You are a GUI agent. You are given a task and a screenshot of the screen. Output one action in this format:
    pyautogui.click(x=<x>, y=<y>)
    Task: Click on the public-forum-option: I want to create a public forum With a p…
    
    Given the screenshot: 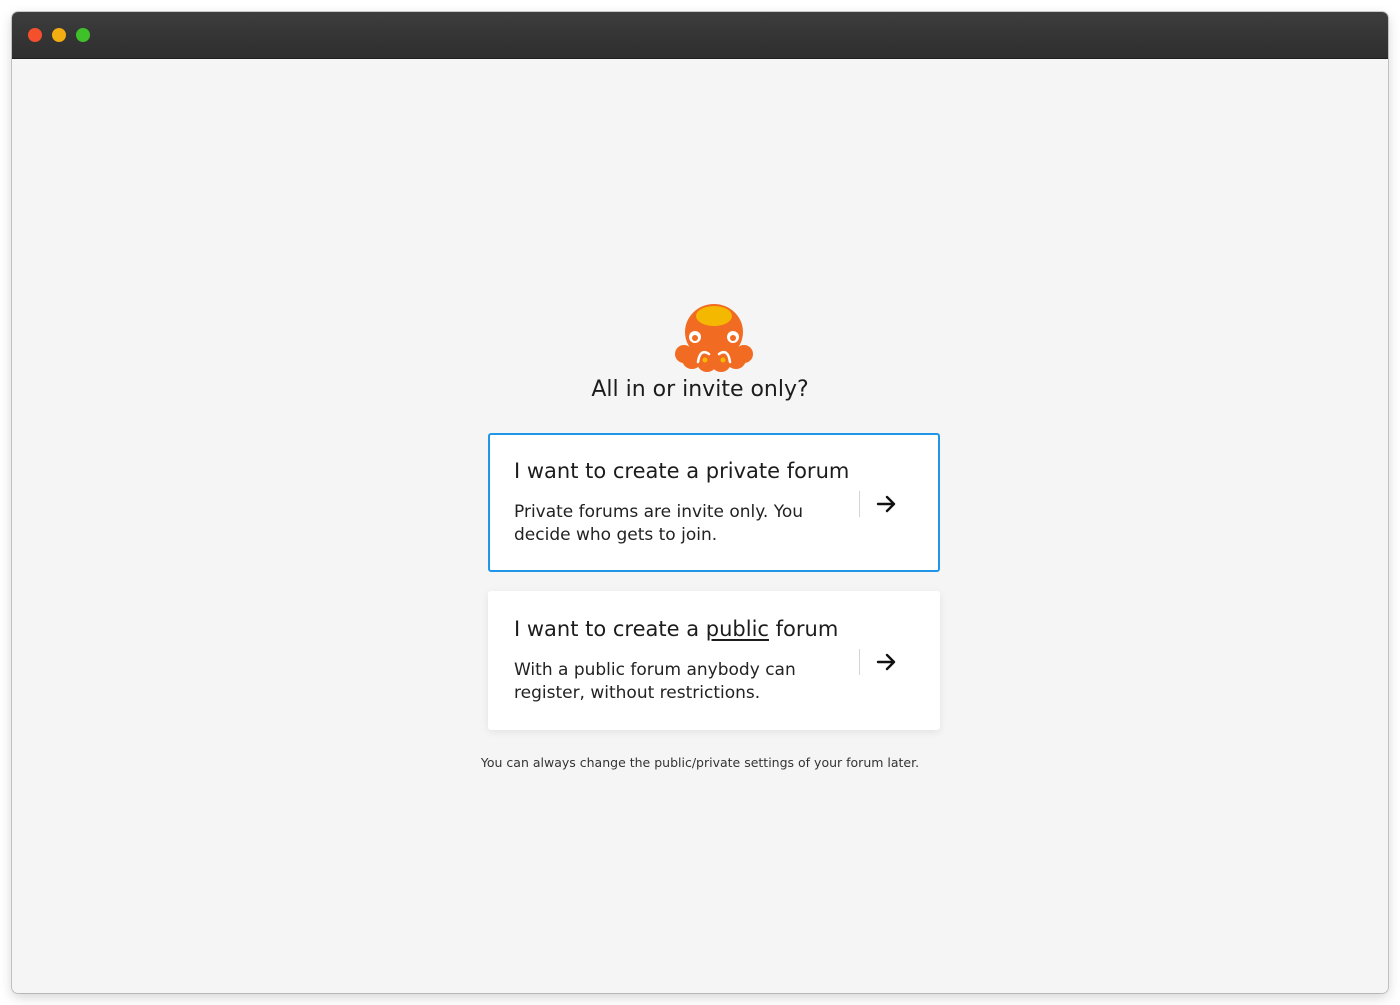 What is the action you would take?
    pyautogui.click(x=714, y=660)
    